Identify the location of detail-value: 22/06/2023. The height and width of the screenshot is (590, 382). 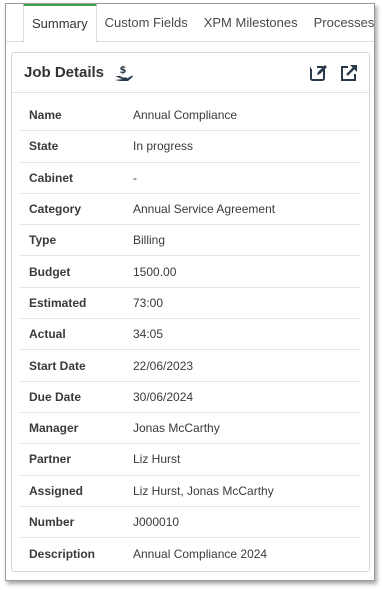
(163, 365).